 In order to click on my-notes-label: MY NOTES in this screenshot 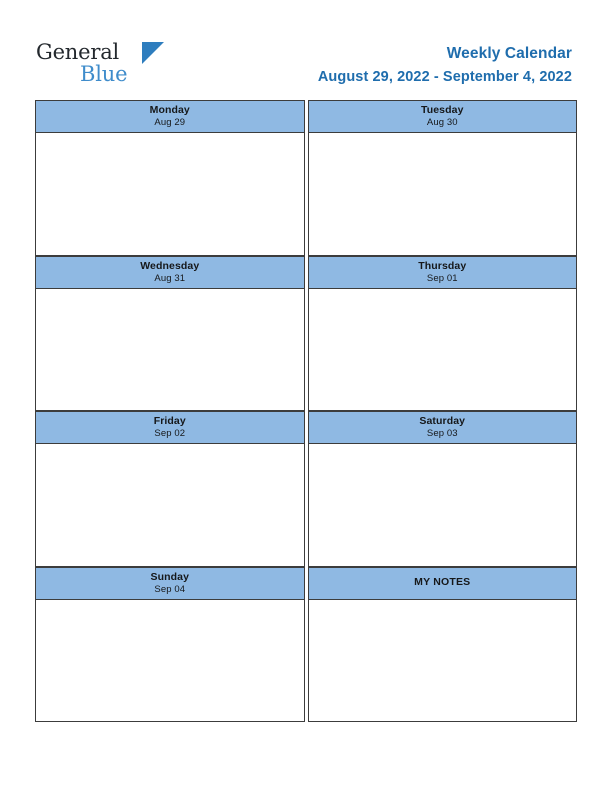, I will do `click(442, 582)`.